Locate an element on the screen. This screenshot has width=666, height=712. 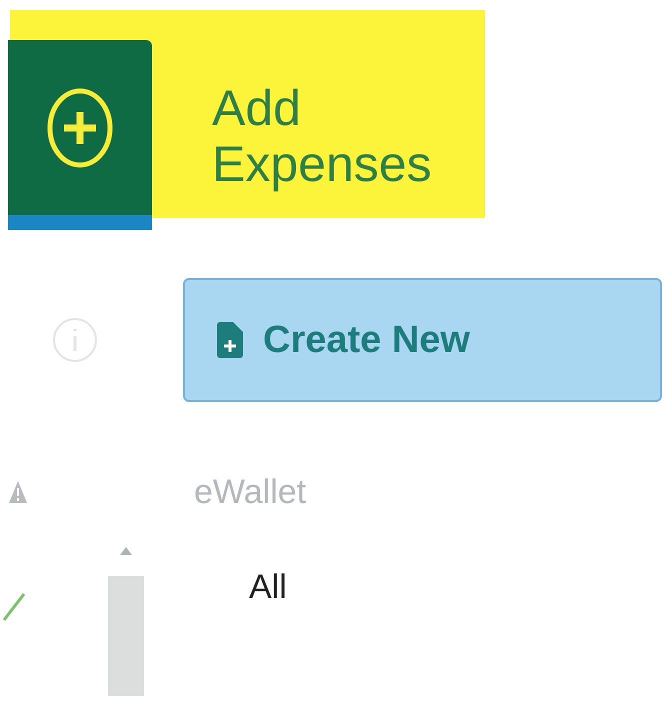
list-item: All is located at coordinates (457, 587).